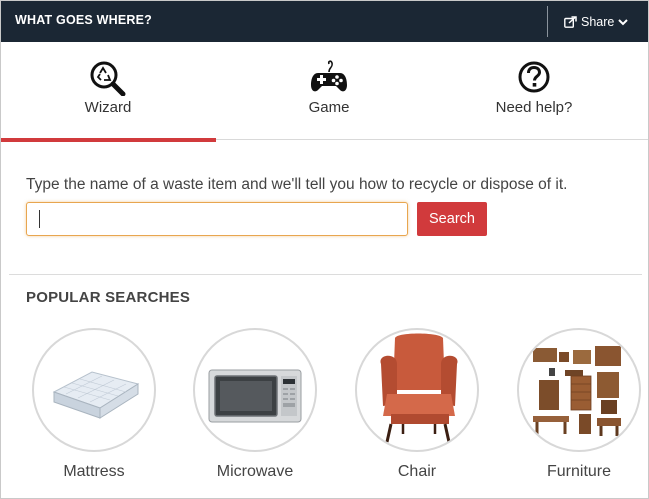  What do you see at coordinates (217, 219) in the screenshot?
I see `search-input` at bounding box center [217, 219].